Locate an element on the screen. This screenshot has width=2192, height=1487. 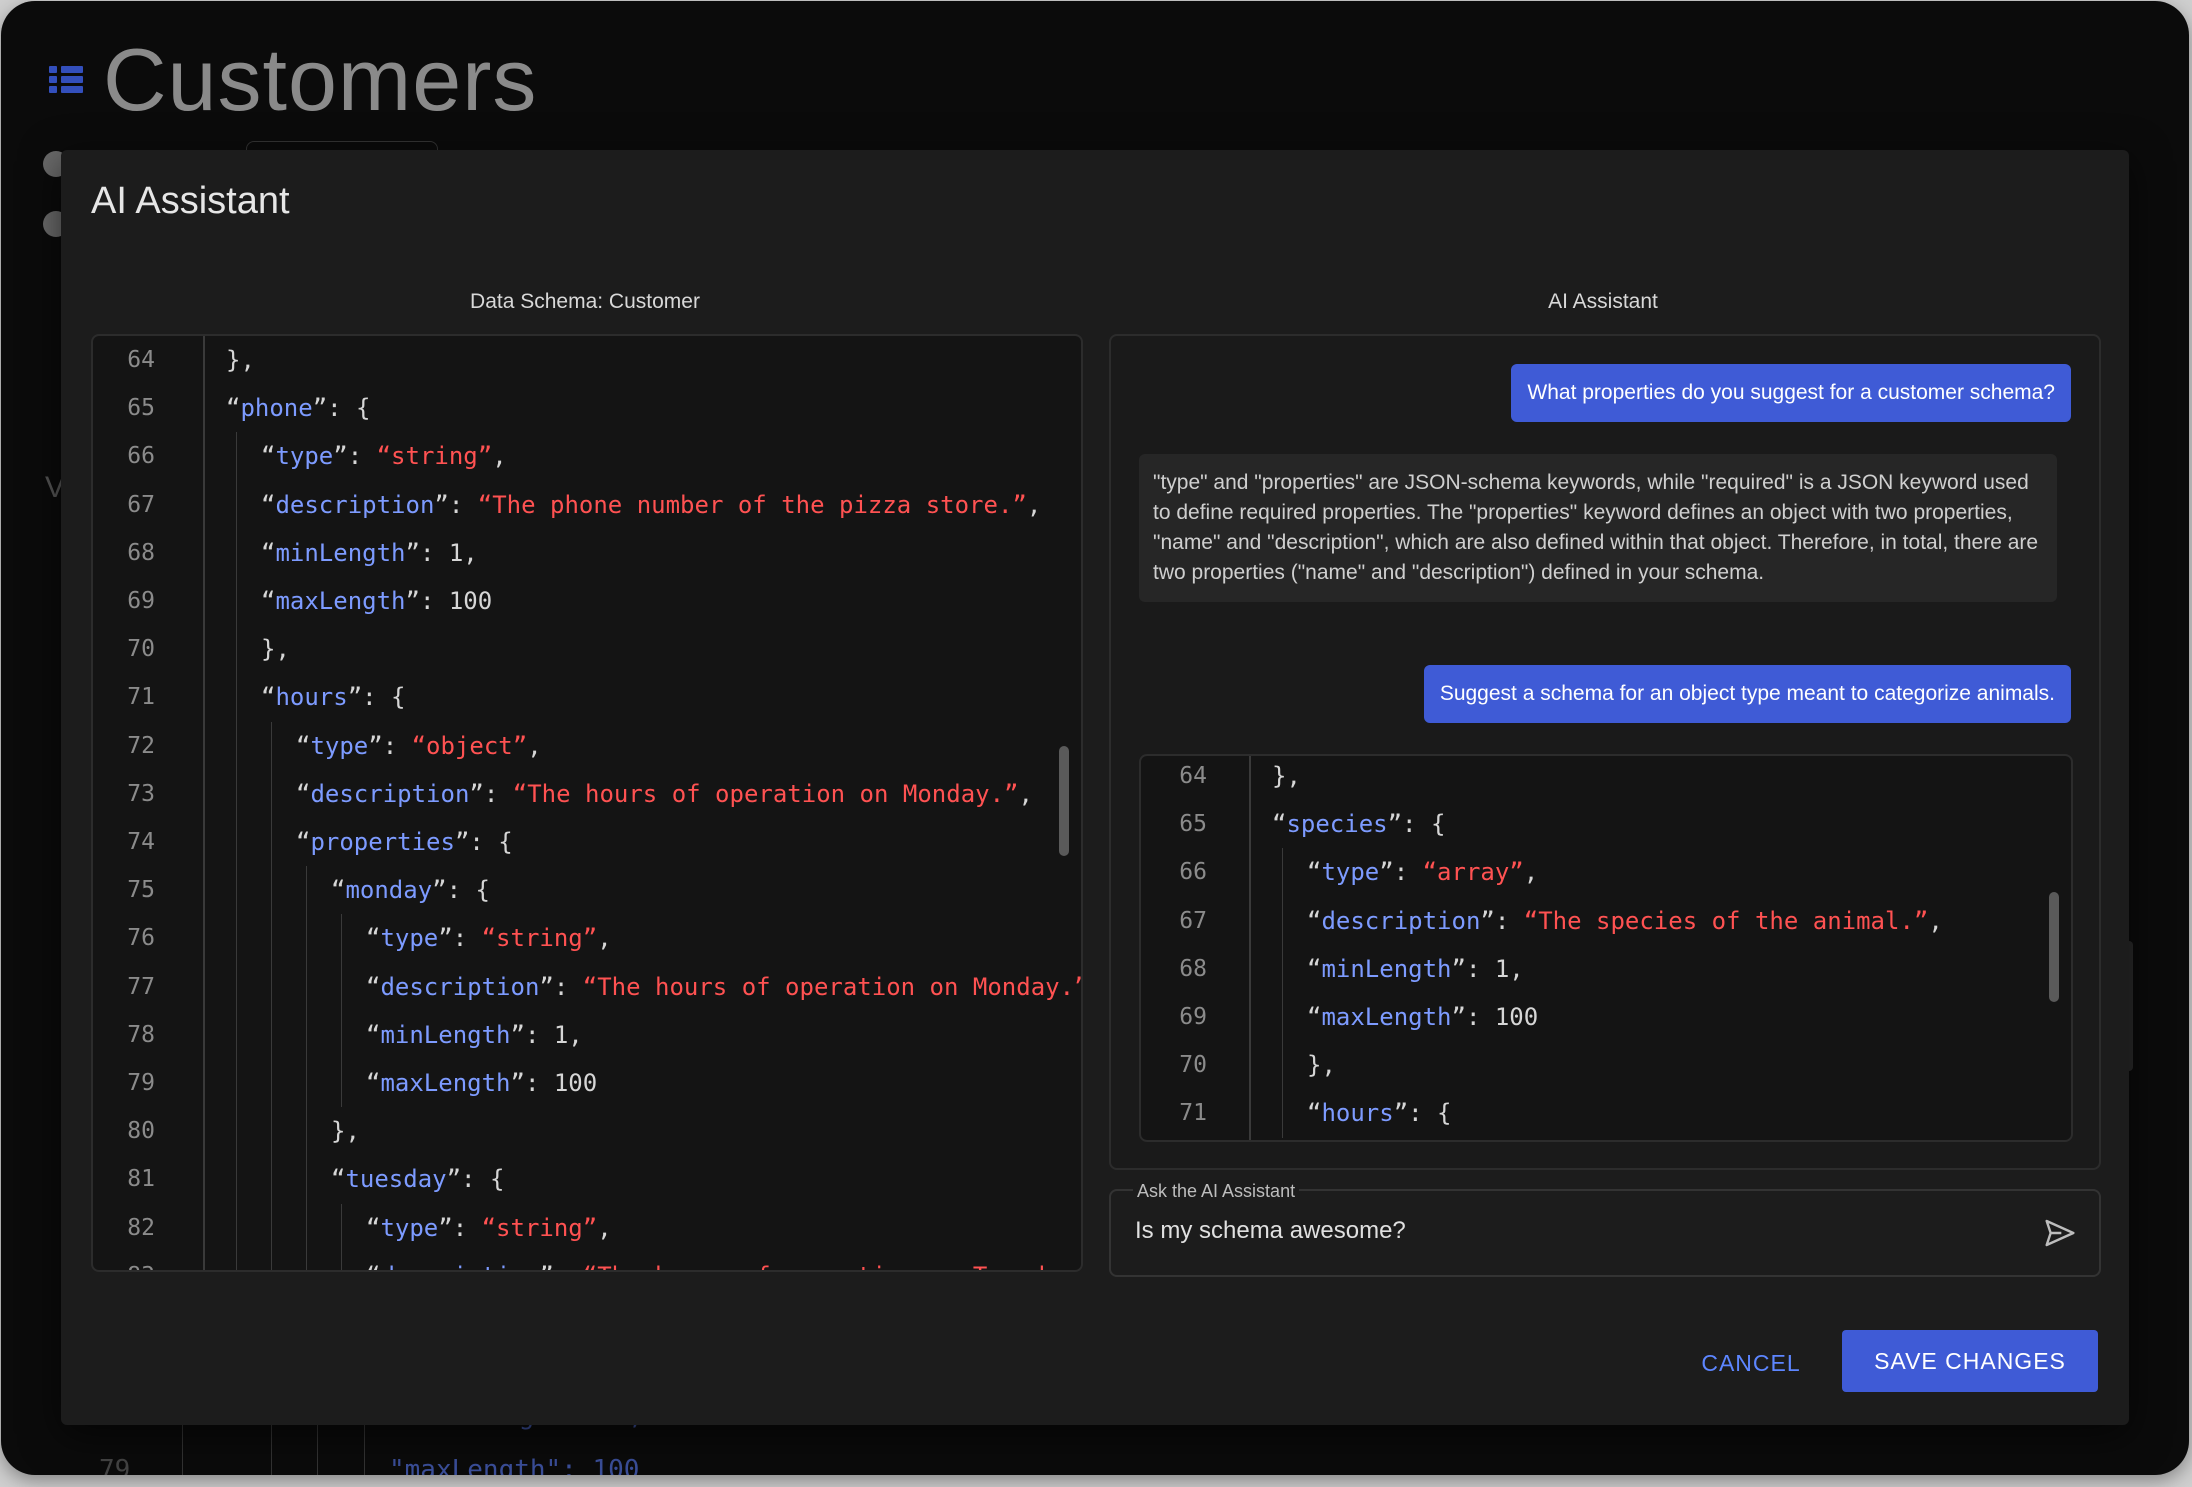
json-string: “The hours of operation on Monday.” is located at coordinates (765, 793).